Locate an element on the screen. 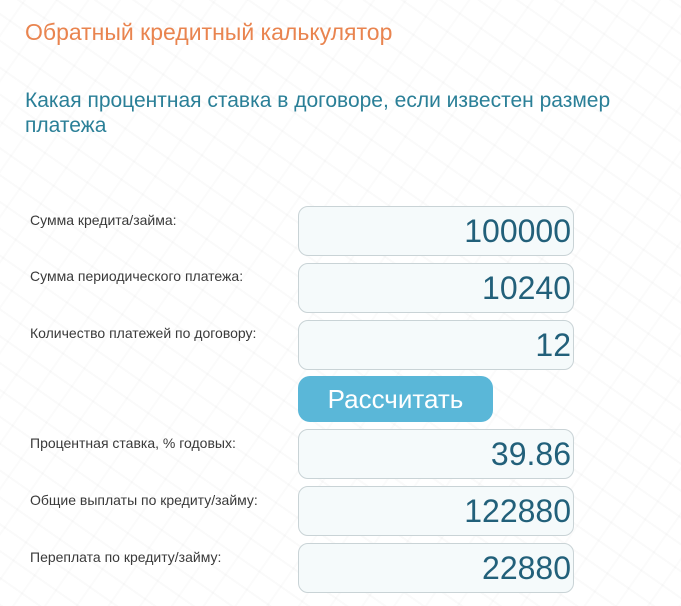 The width and height of the screenshot is (681, 606). total-payments-label: Общие выплаты по кредиту/займу: is located at coordinates (144, 500).